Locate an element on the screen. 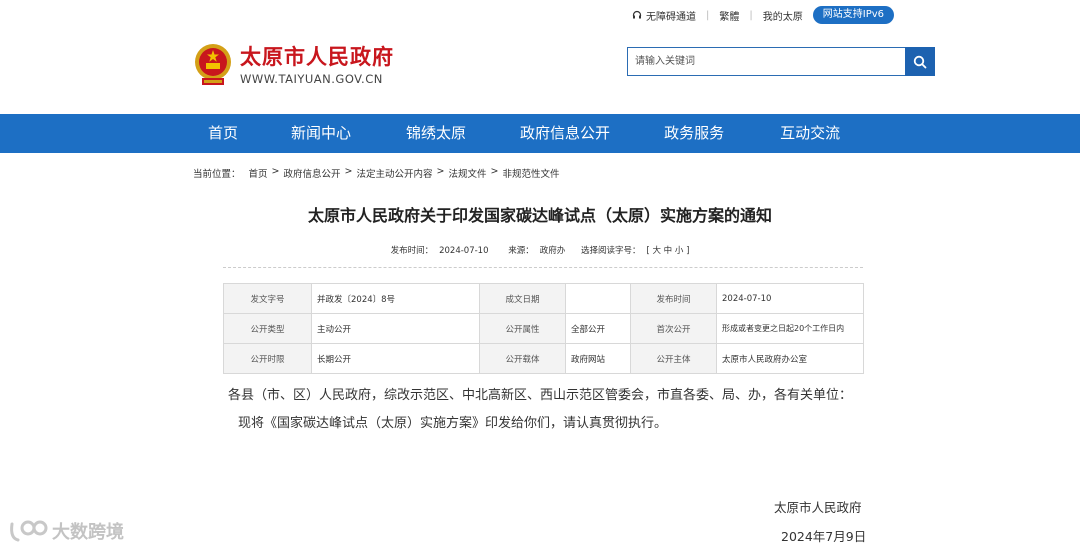 Image resolution: width=1080 pixels, height=552 pixels. main-nav: 首页 新闻中心 锦绣太原 政府信息公开 政务服务 互动交流 is located at coordinates (540, 133).